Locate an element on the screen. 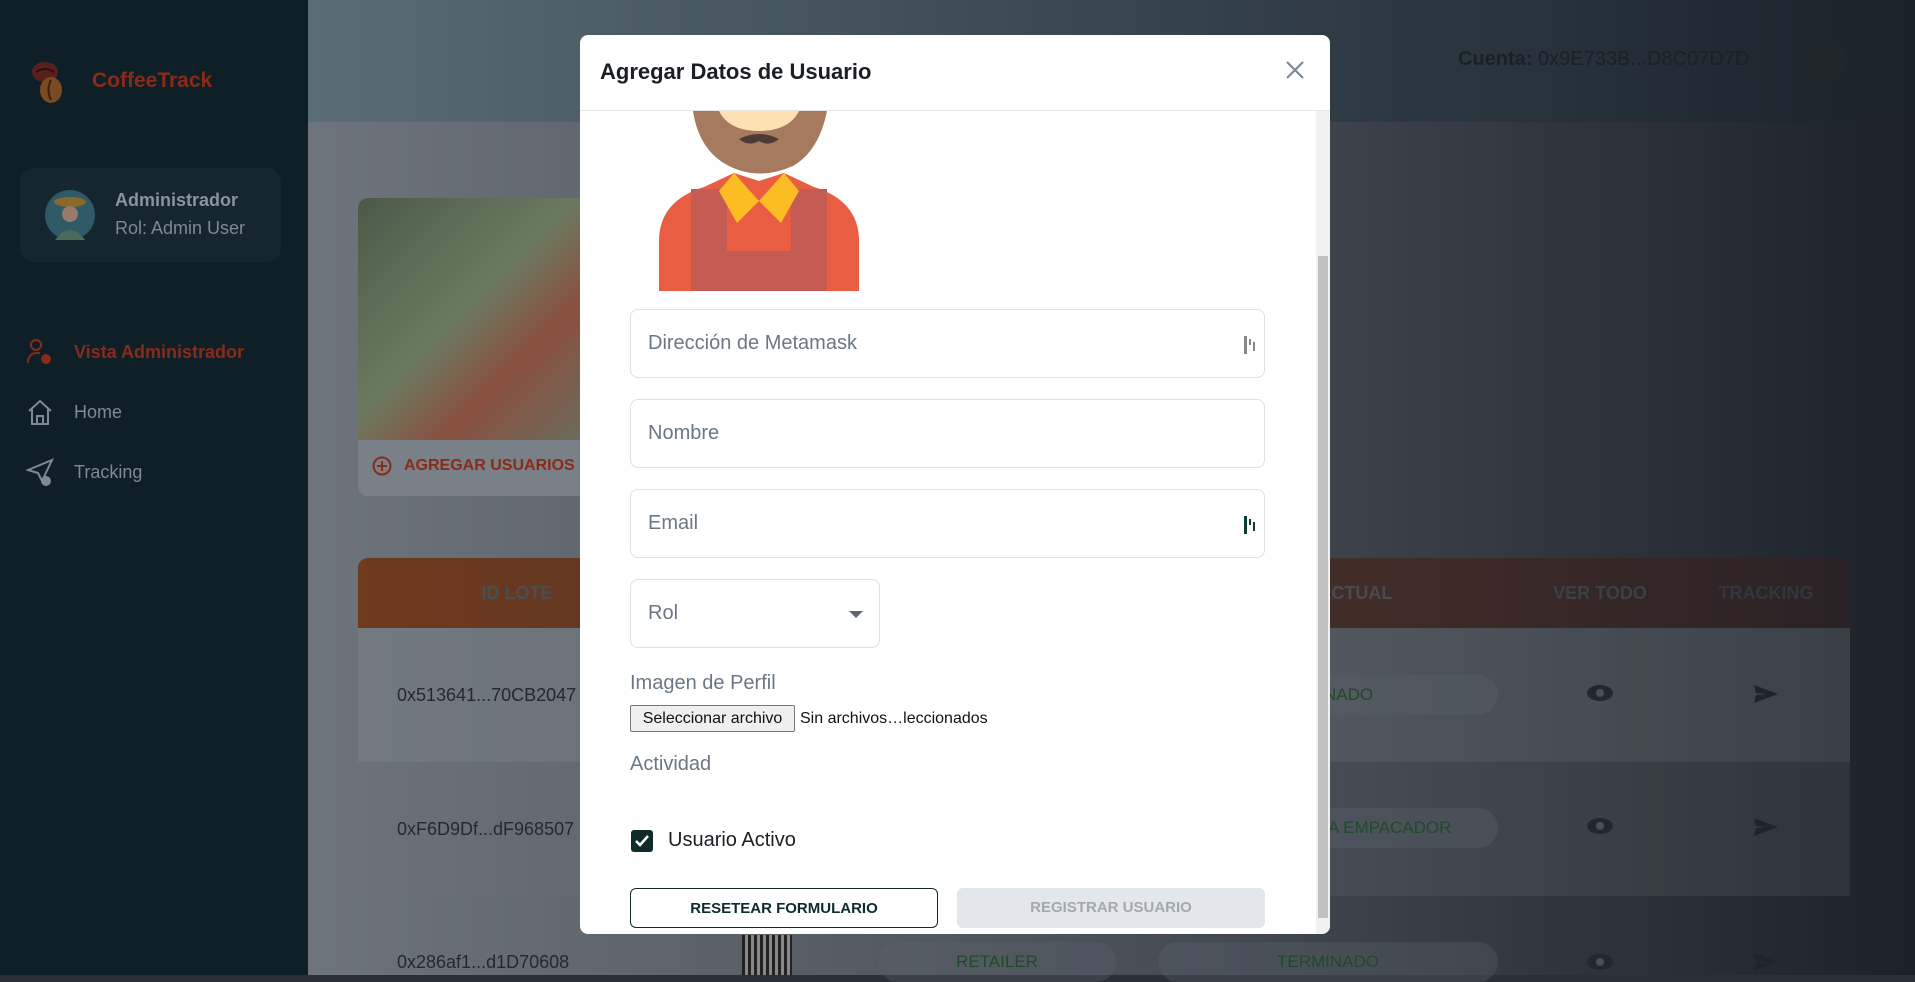 The image size is (1915, 982). file-select-button: Seleccionar archivo is located at coordinates (712, 718).